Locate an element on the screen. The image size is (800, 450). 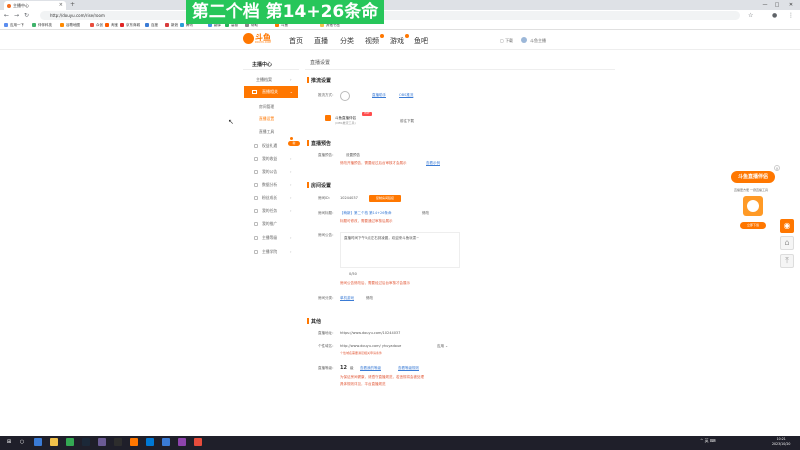
tab-close-icon: × is located at coordinates (61, 5).